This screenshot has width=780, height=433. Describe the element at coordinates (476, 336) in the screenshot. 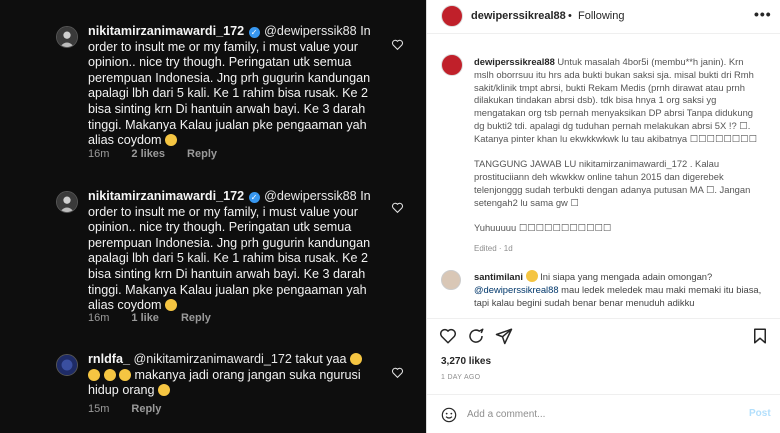

I see `comment-icon` at that location.